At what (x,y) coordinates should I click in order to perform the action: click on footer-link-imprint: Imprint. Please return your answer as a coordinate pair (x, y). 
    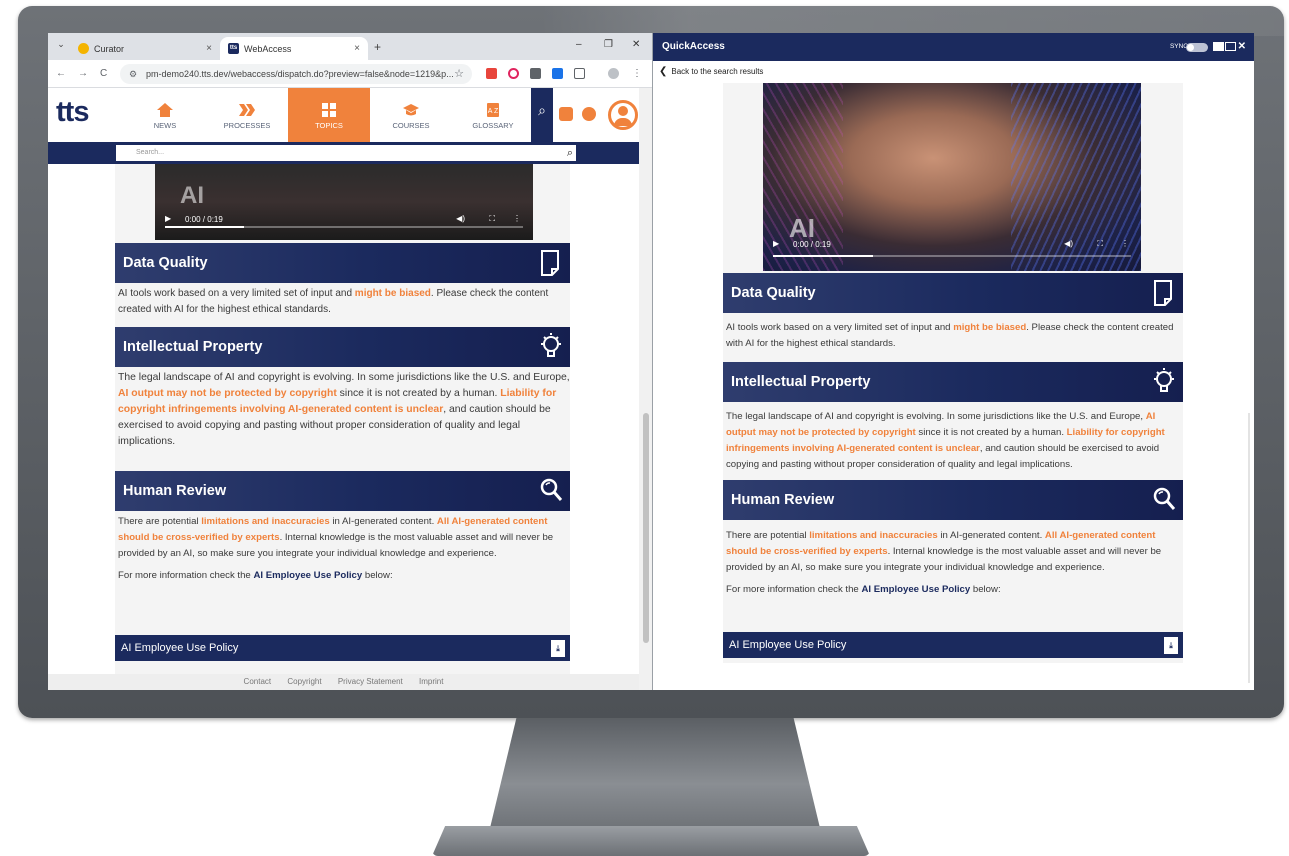
    Looking at the image, I should click on (431, 681).